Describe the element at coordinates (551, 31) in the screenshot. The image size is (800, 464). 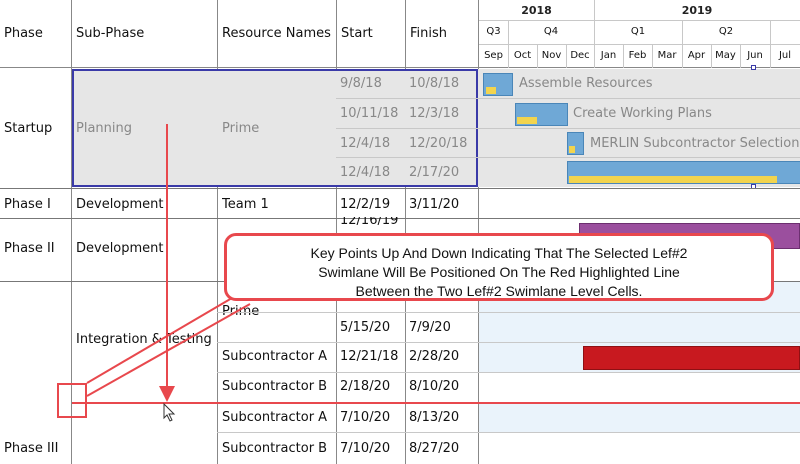
I see `quarter-q4: Q4` at that location.